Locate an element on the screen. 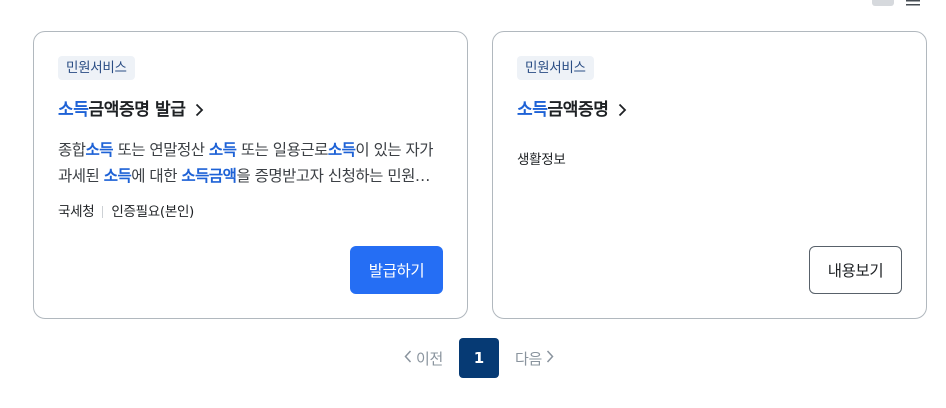 This screenshot has width=946, height=408. card-title-text: 소득금액증명 is located at coordinates (563, 110).